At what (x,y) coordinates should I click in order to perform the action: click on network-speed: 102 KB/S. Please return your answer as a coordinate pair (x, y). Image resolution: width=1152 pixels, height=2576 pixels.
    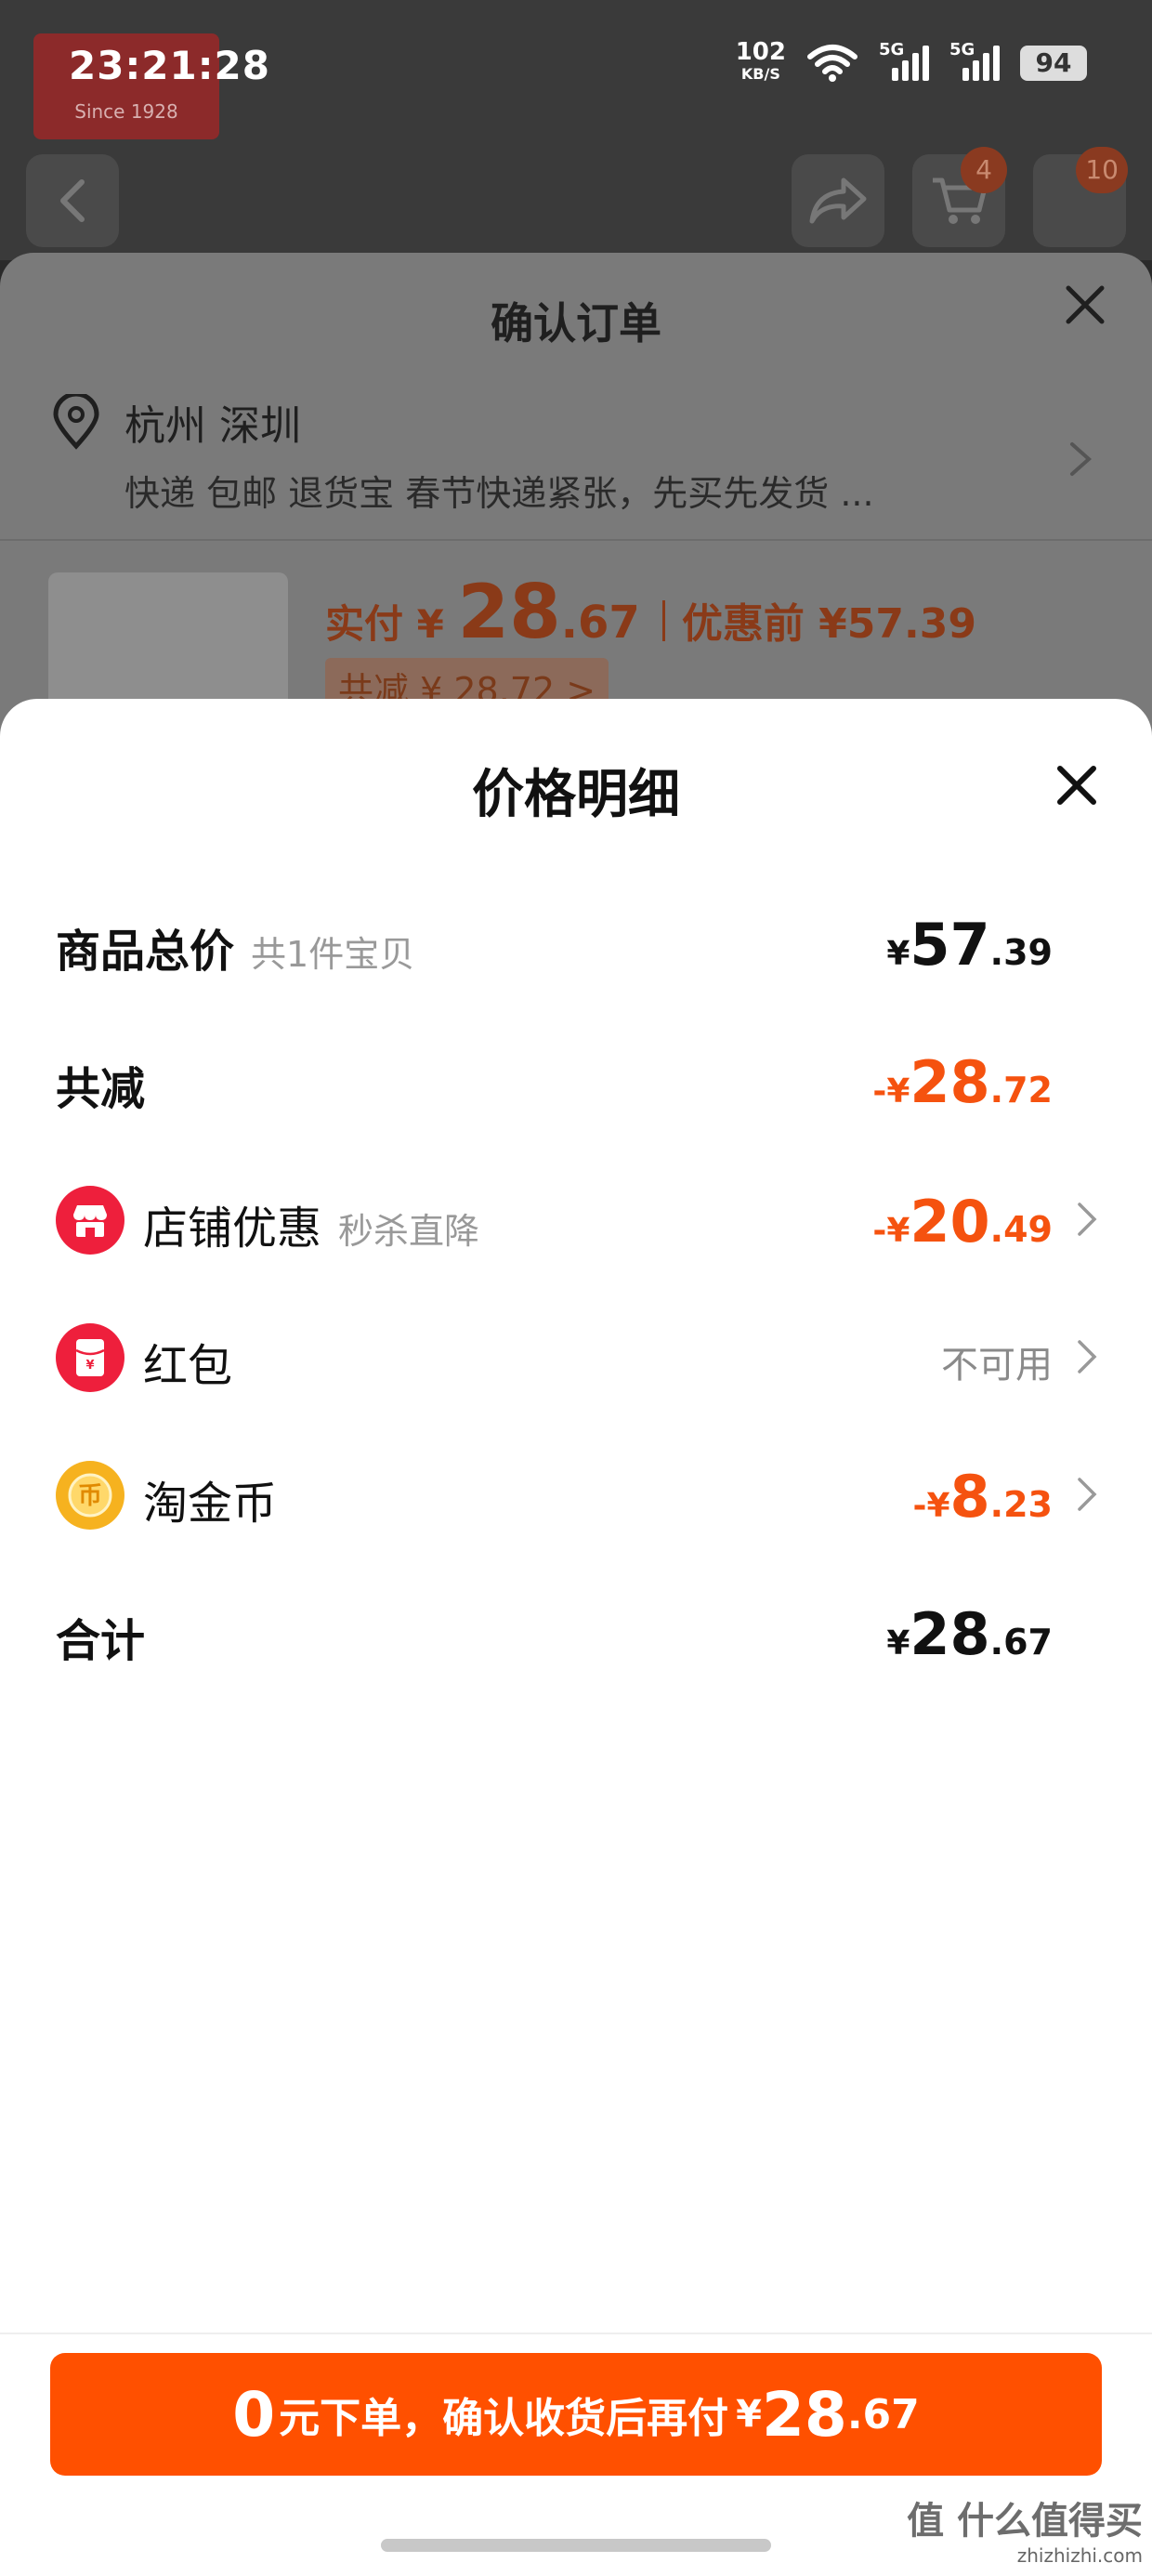
    Looking at the image, I should click on (760, 60).